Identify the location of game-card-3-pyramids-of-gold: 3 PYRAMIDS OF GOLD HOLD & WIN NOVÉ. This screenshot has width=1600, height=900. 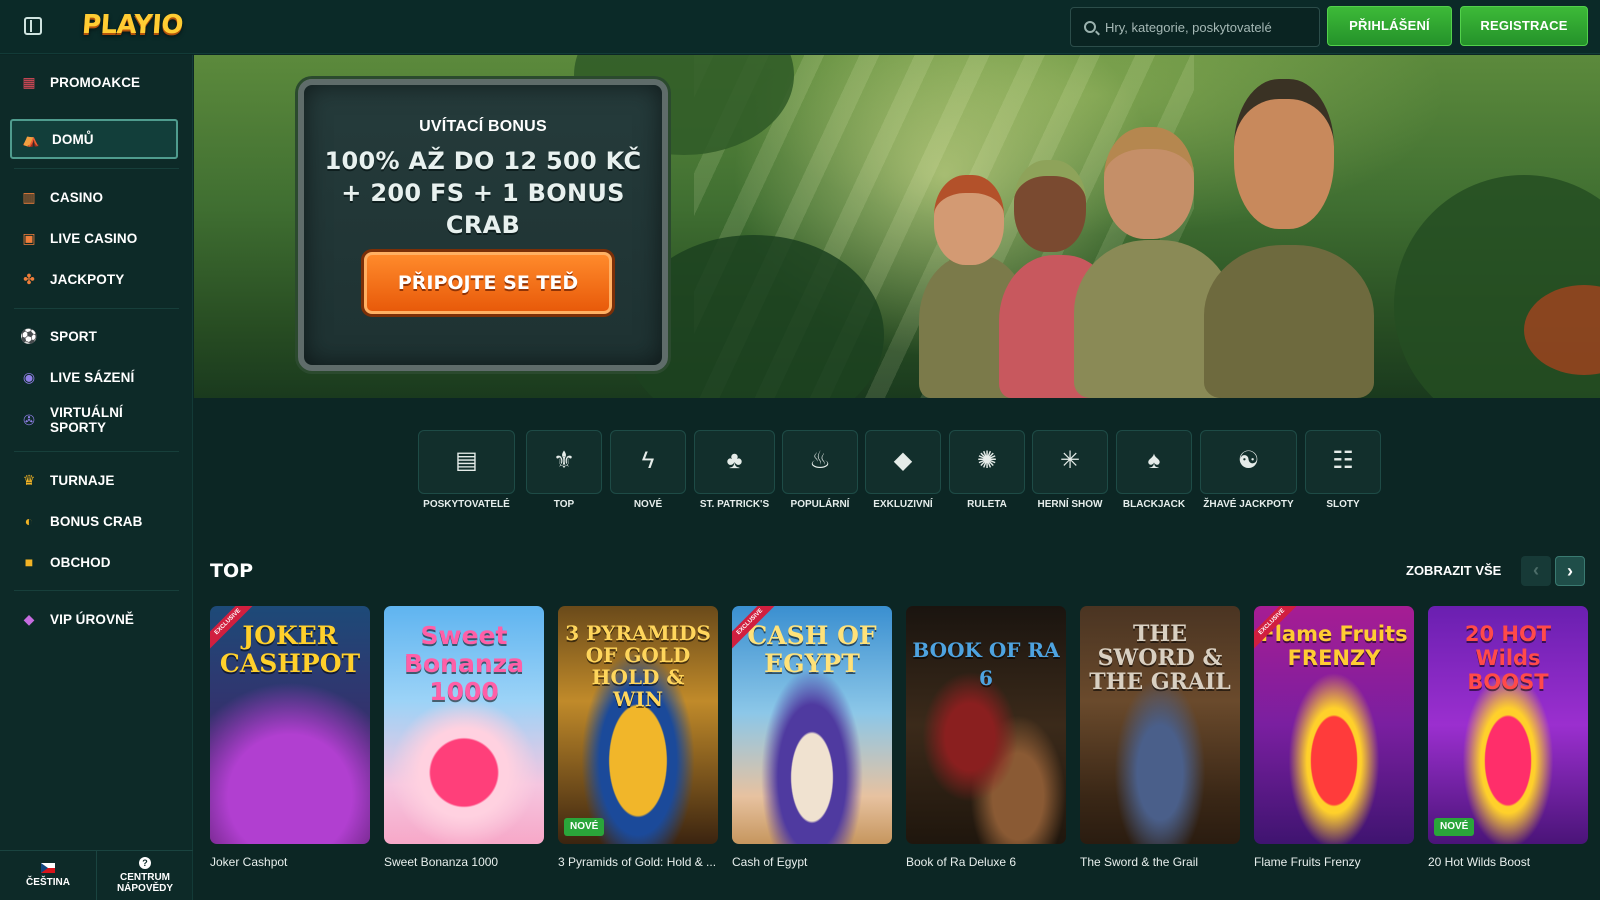
(638, 725).